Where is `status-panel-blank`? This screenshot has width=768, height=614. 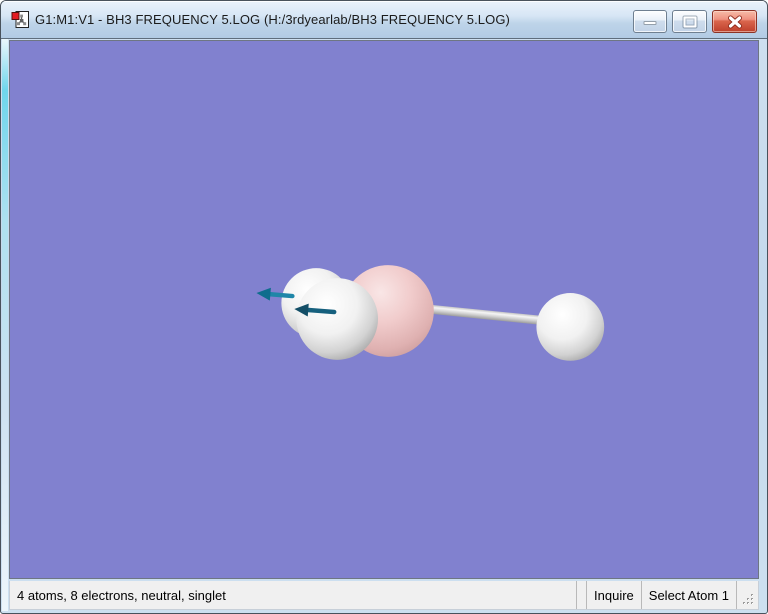
status-panel-blank is located at coordinates (581, 595).